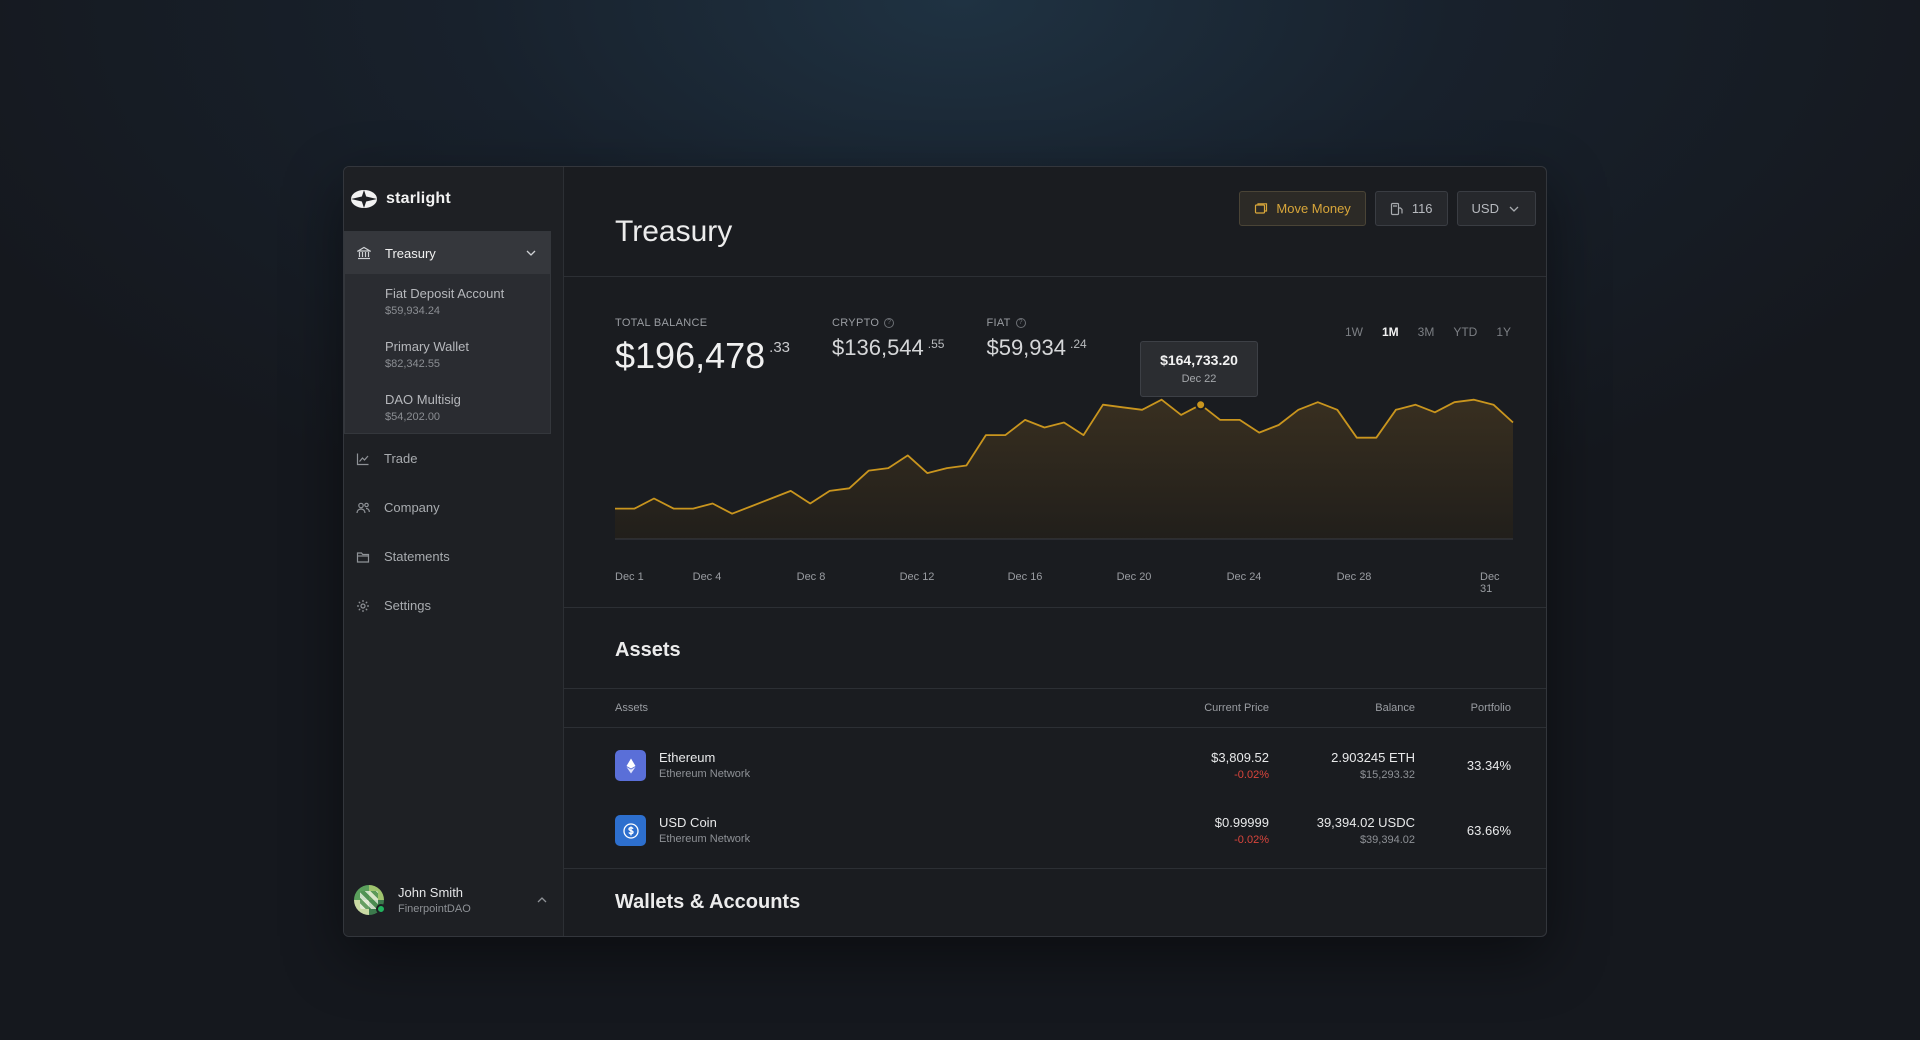 This screenshot has width=1920, height=1040. What do you see at coordinates (707, 577) in the screenshot?
I see `x-tick-label: Dec 4` at bounding box center [707, 577].